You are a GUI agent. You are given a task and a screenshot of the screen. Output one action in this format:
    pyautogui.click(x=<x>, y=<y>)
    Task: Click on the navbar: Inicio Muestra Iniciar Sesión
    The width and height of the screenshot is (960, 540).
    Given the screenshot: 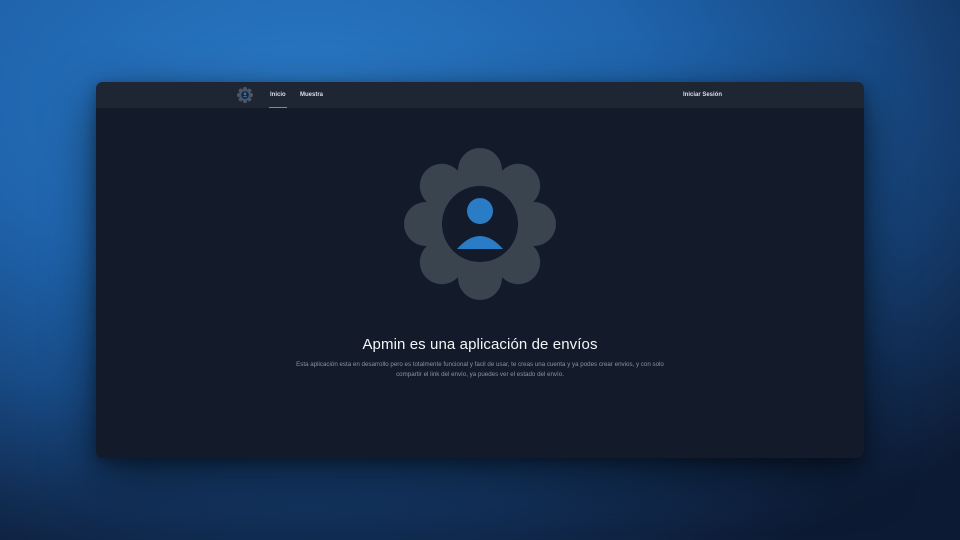 What is the action you would take?
    pyautogui.click(x=480, y=95)
    